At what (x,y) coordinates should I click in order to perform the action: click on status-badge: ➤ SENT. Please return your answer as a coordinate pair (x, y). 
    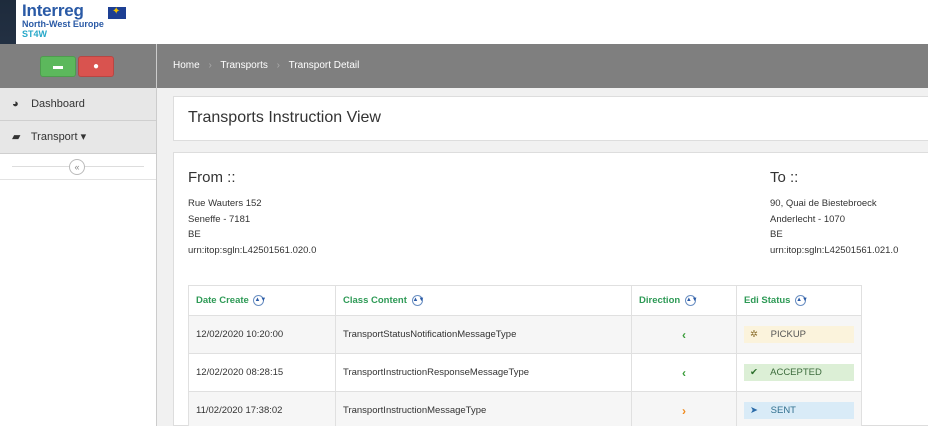
    Looking at the image, I should click on (799, 410).